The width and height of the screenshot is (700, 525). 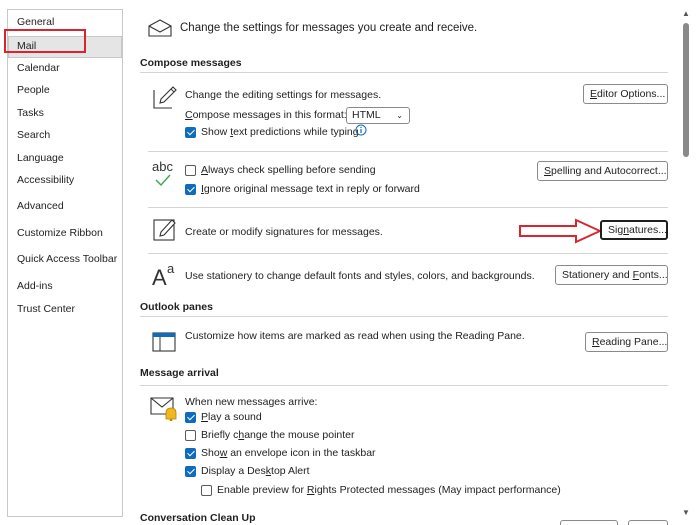 I want to click on chevron-down-icon: ⌄, so click(x=399, y=115).